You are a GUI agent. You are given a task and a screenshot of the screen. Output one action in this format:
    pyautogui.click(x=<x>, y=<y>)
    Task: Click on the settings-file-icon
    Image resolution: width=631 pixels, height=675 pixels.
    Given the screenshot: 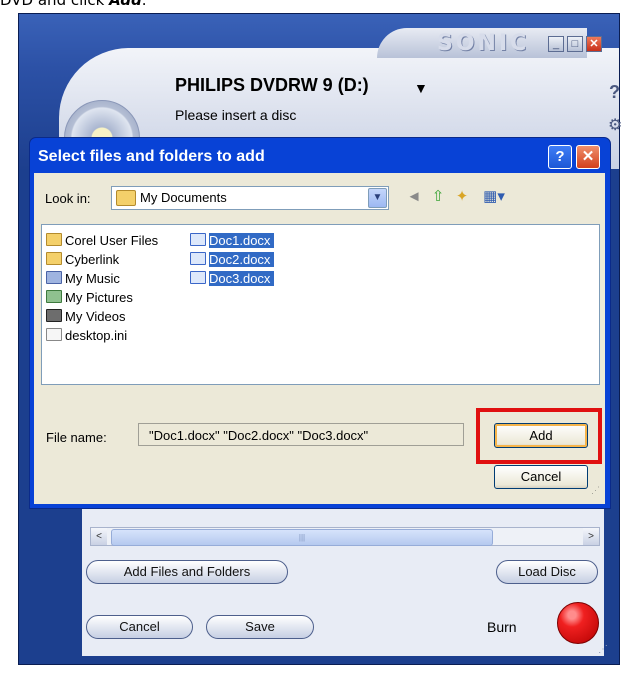 What is the action you would take?
    pyautogui.click(x=54, y=334)
    